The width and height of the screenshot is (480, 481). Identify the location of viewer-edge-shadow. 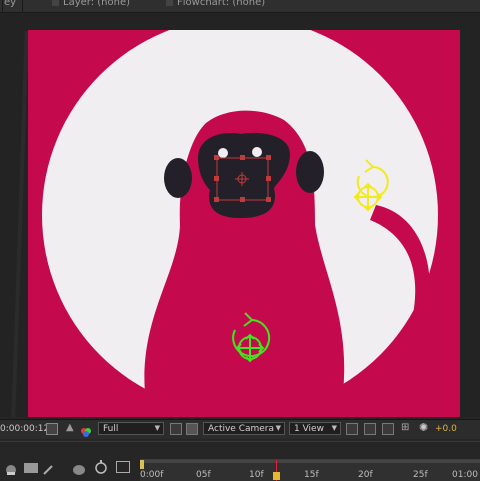
(20, 224).